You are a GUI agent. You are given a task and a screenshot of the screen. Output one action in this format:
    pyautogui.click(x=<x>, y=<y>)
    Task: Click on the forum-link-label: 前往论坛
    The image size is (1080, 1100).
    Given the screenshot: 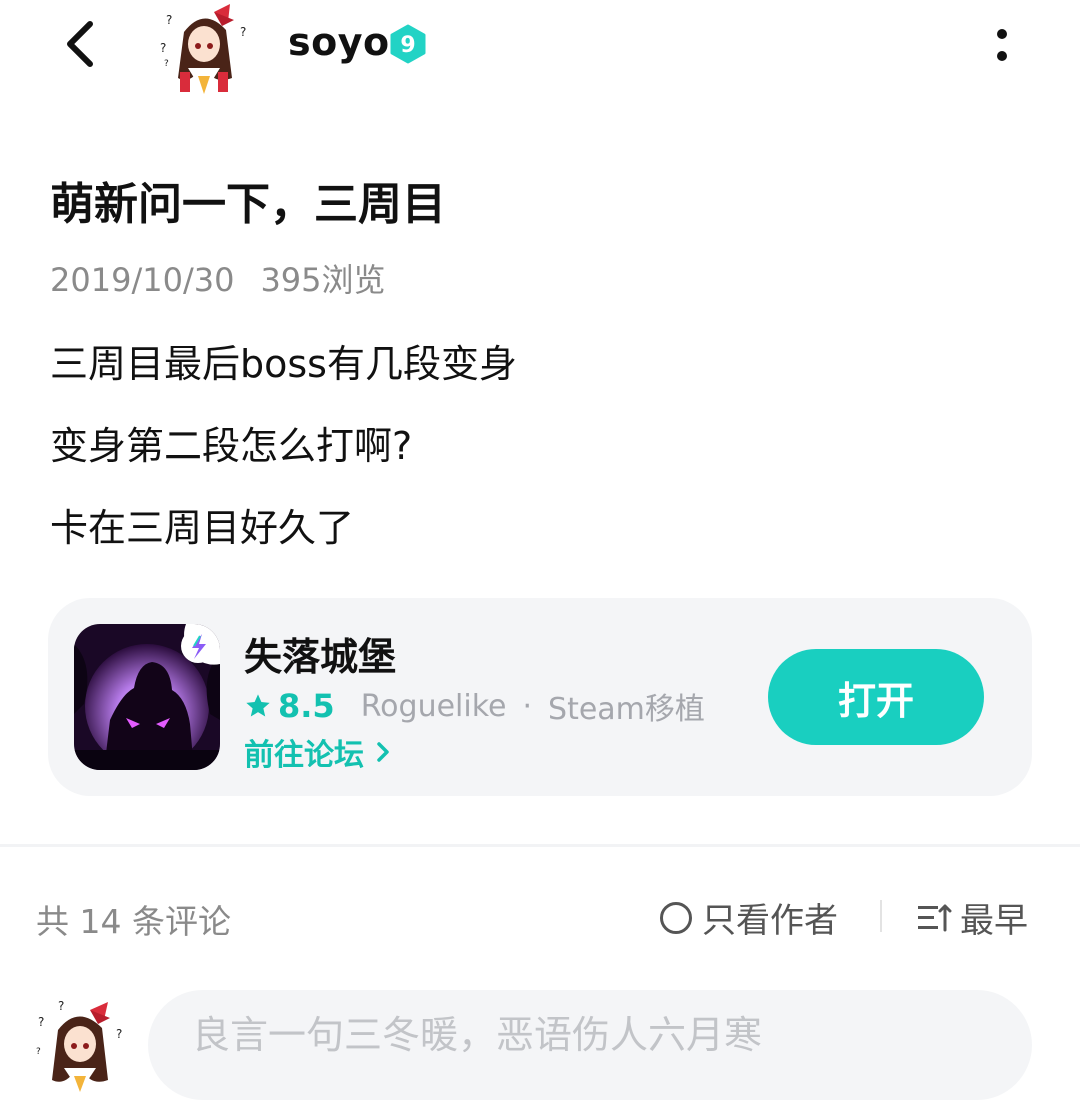 What is the action you would take?
    pyautogui.click(x=304, y=755)
    